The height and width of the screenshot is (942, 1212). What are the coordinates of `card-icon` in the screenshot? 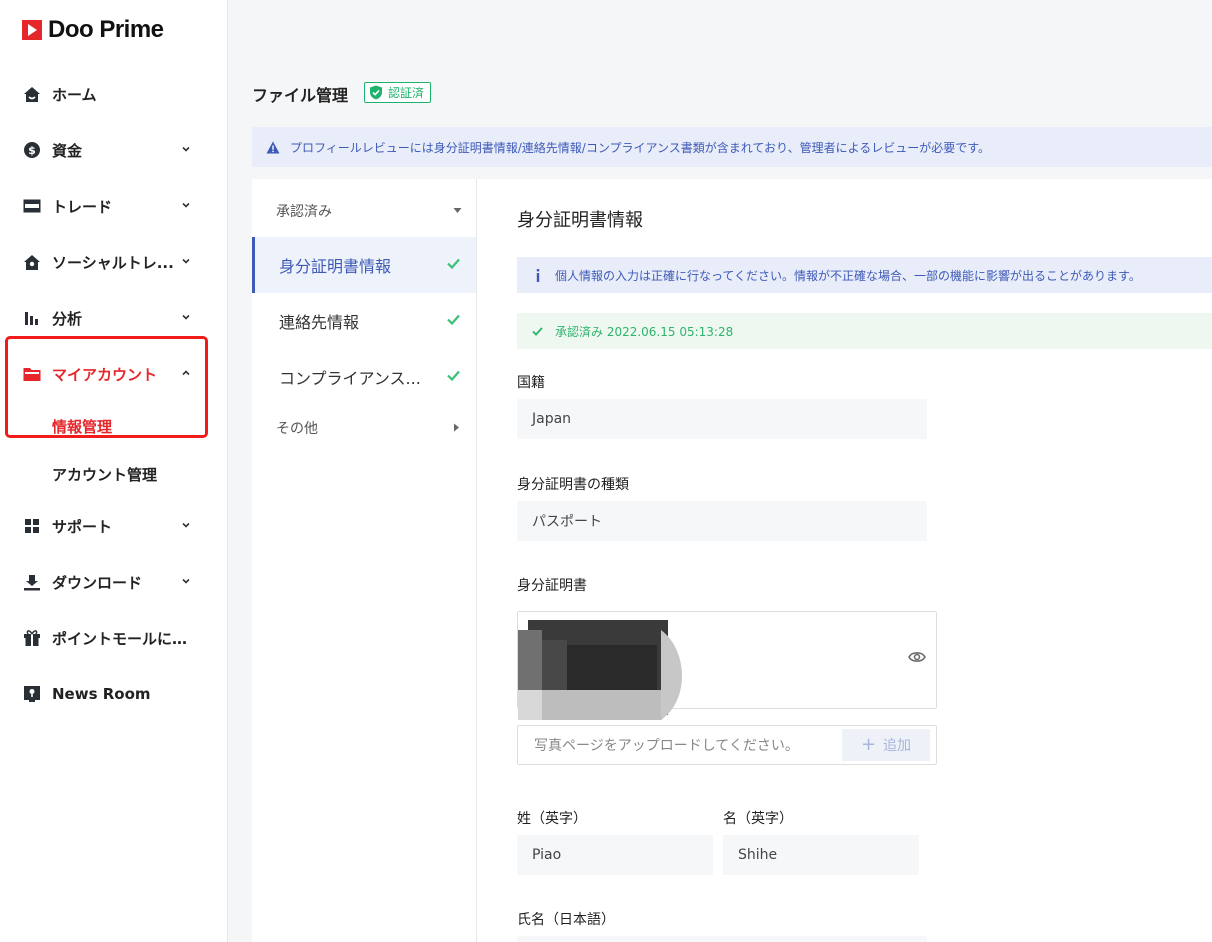 It's located at (32, 206).